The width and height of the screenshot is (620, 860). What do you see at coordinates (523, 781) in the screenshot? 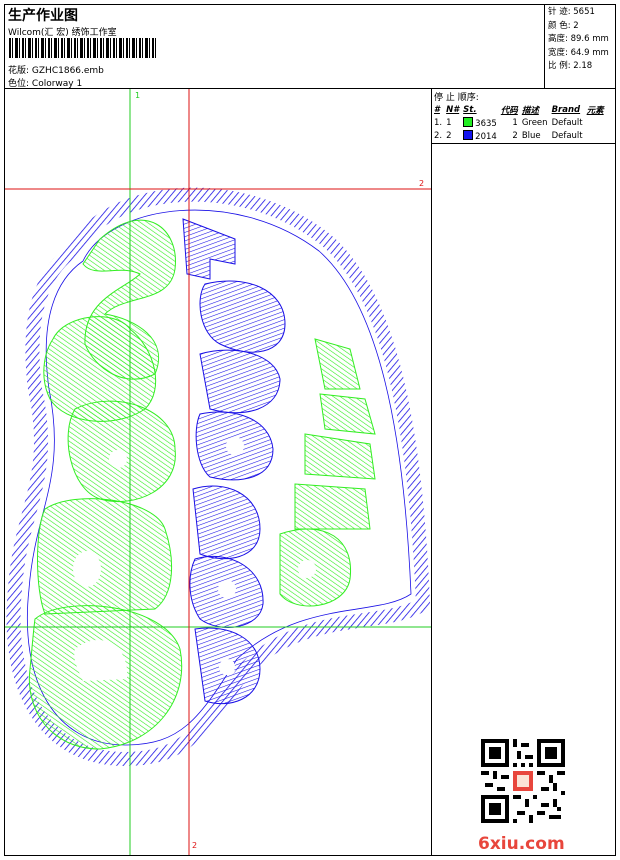
I see `qr-code` at bounding box center [523, 781].